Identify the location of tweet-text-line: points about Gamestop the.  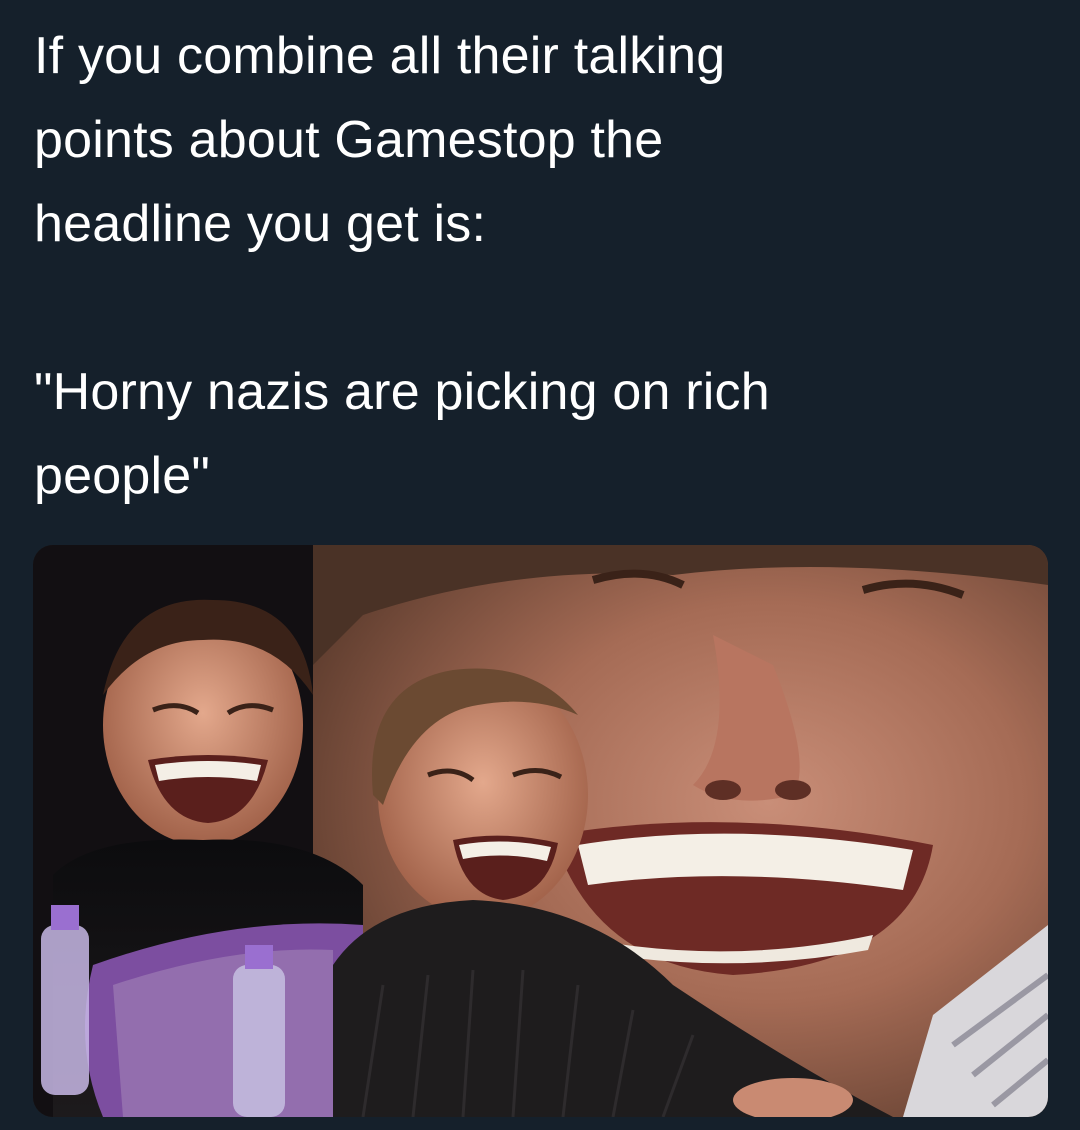
(349, 140).